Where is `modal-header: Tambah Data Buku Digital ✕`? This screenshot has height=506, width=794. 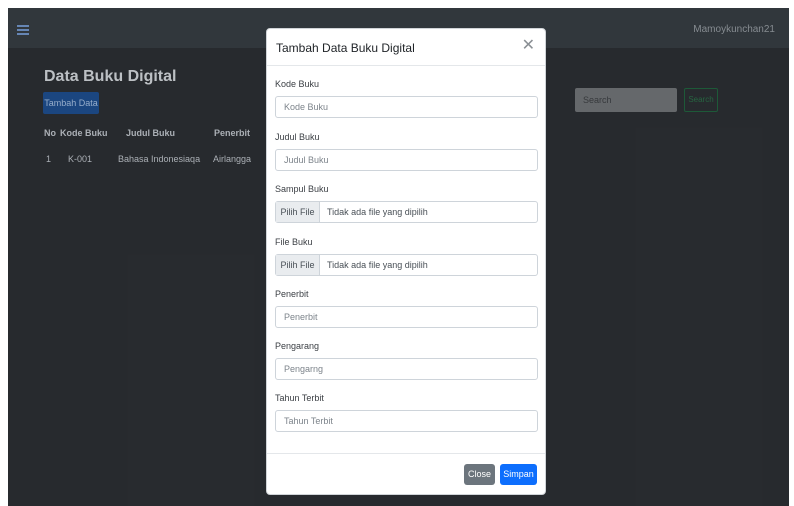
modal-header: Tambah Data Buku Digital ✕ is located at coordinates (406, 47).